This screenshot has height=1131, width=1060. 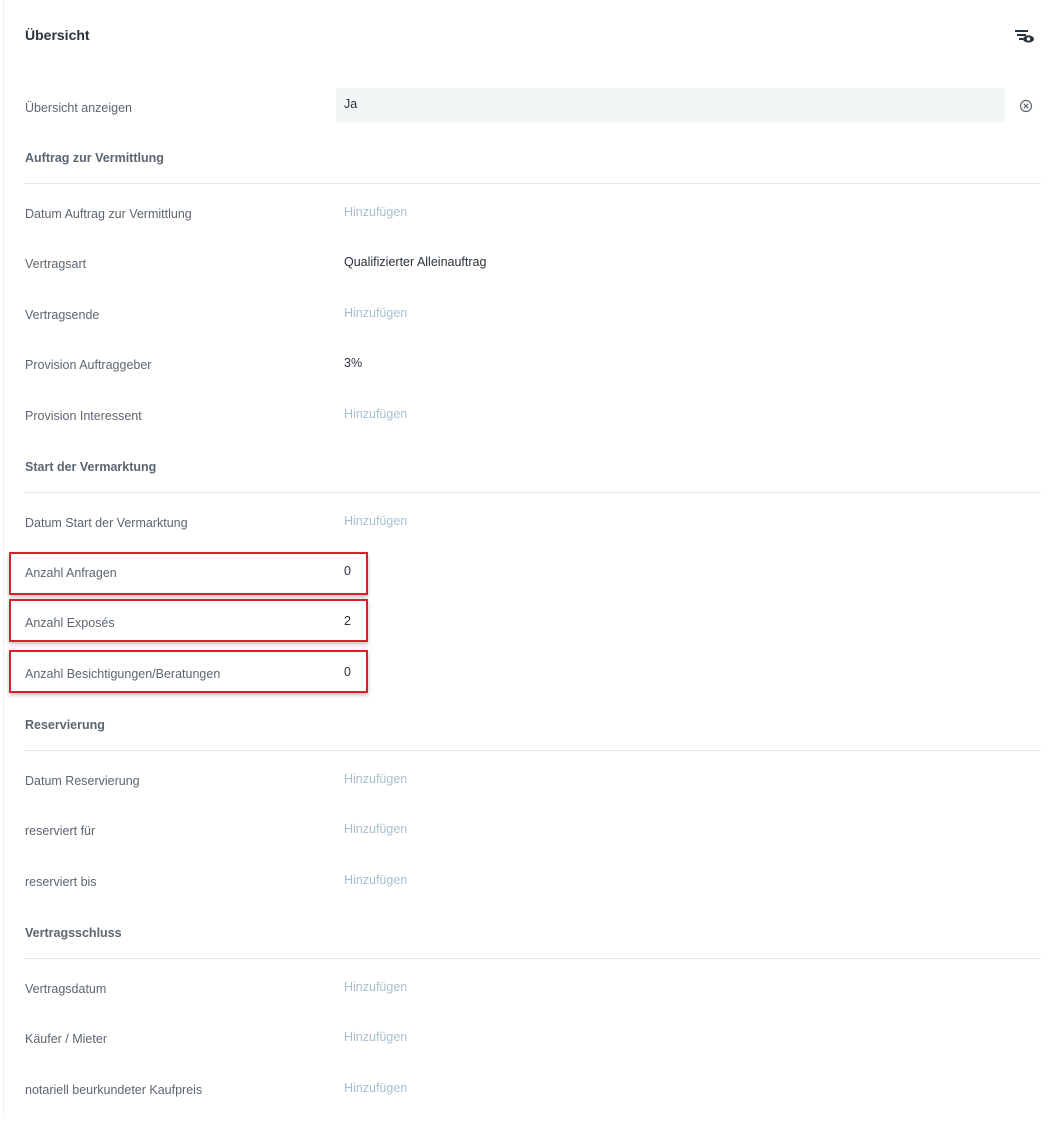 What do you see at coordinates (532, 36) in the screenshot?
I see `panel-header: Übersicht` at bounding box center [532, 36].